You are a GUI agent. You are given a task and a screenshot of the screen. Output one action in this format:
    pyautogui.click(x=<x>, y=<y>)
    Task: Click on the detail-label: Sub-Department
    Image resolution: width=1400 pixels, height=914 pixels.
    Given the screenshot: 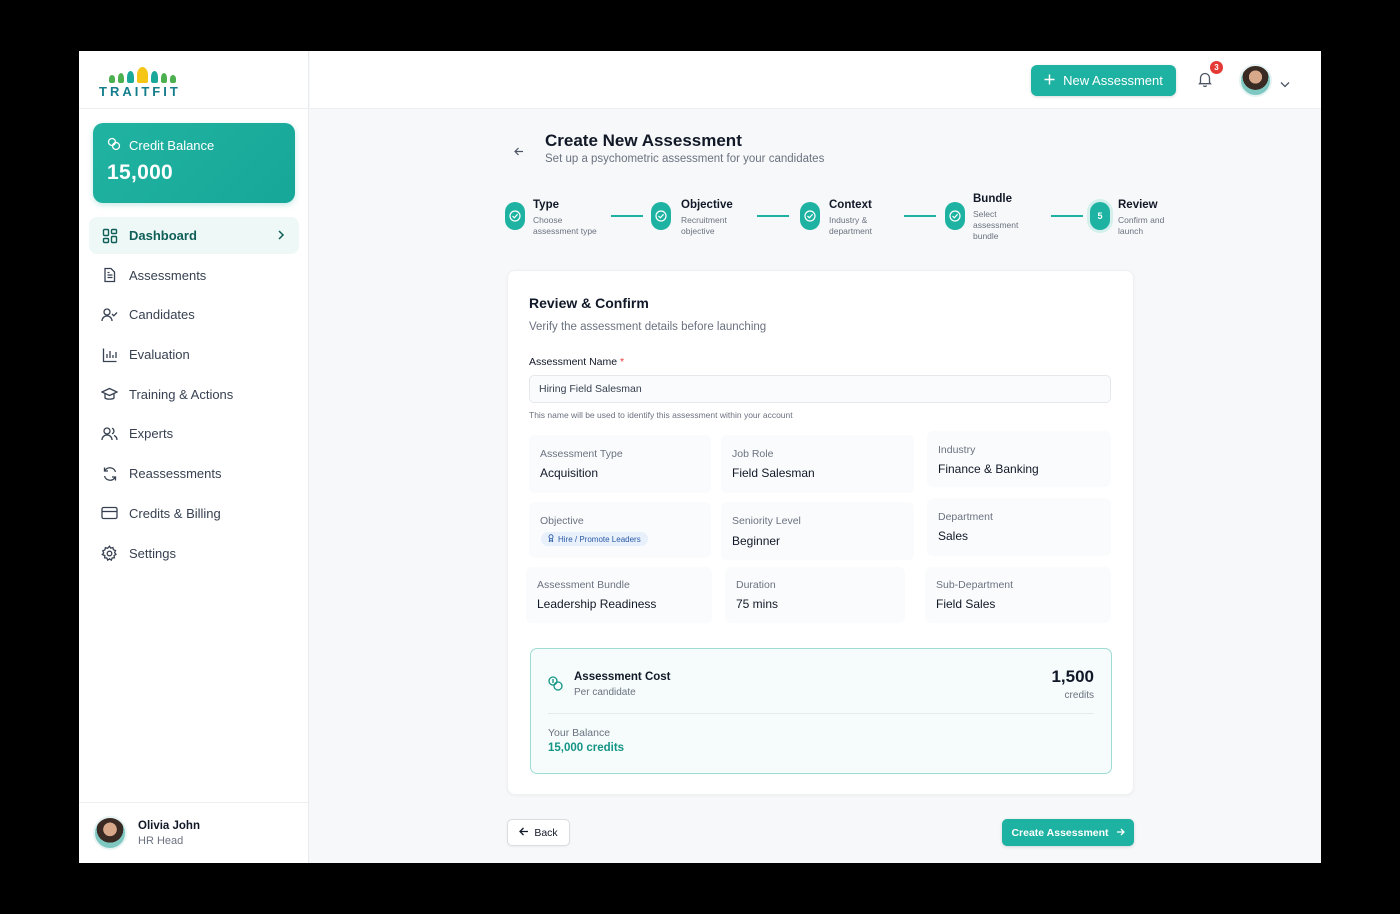 What is the action you would take?
    pyautogui.click(x=975, y=585)
    